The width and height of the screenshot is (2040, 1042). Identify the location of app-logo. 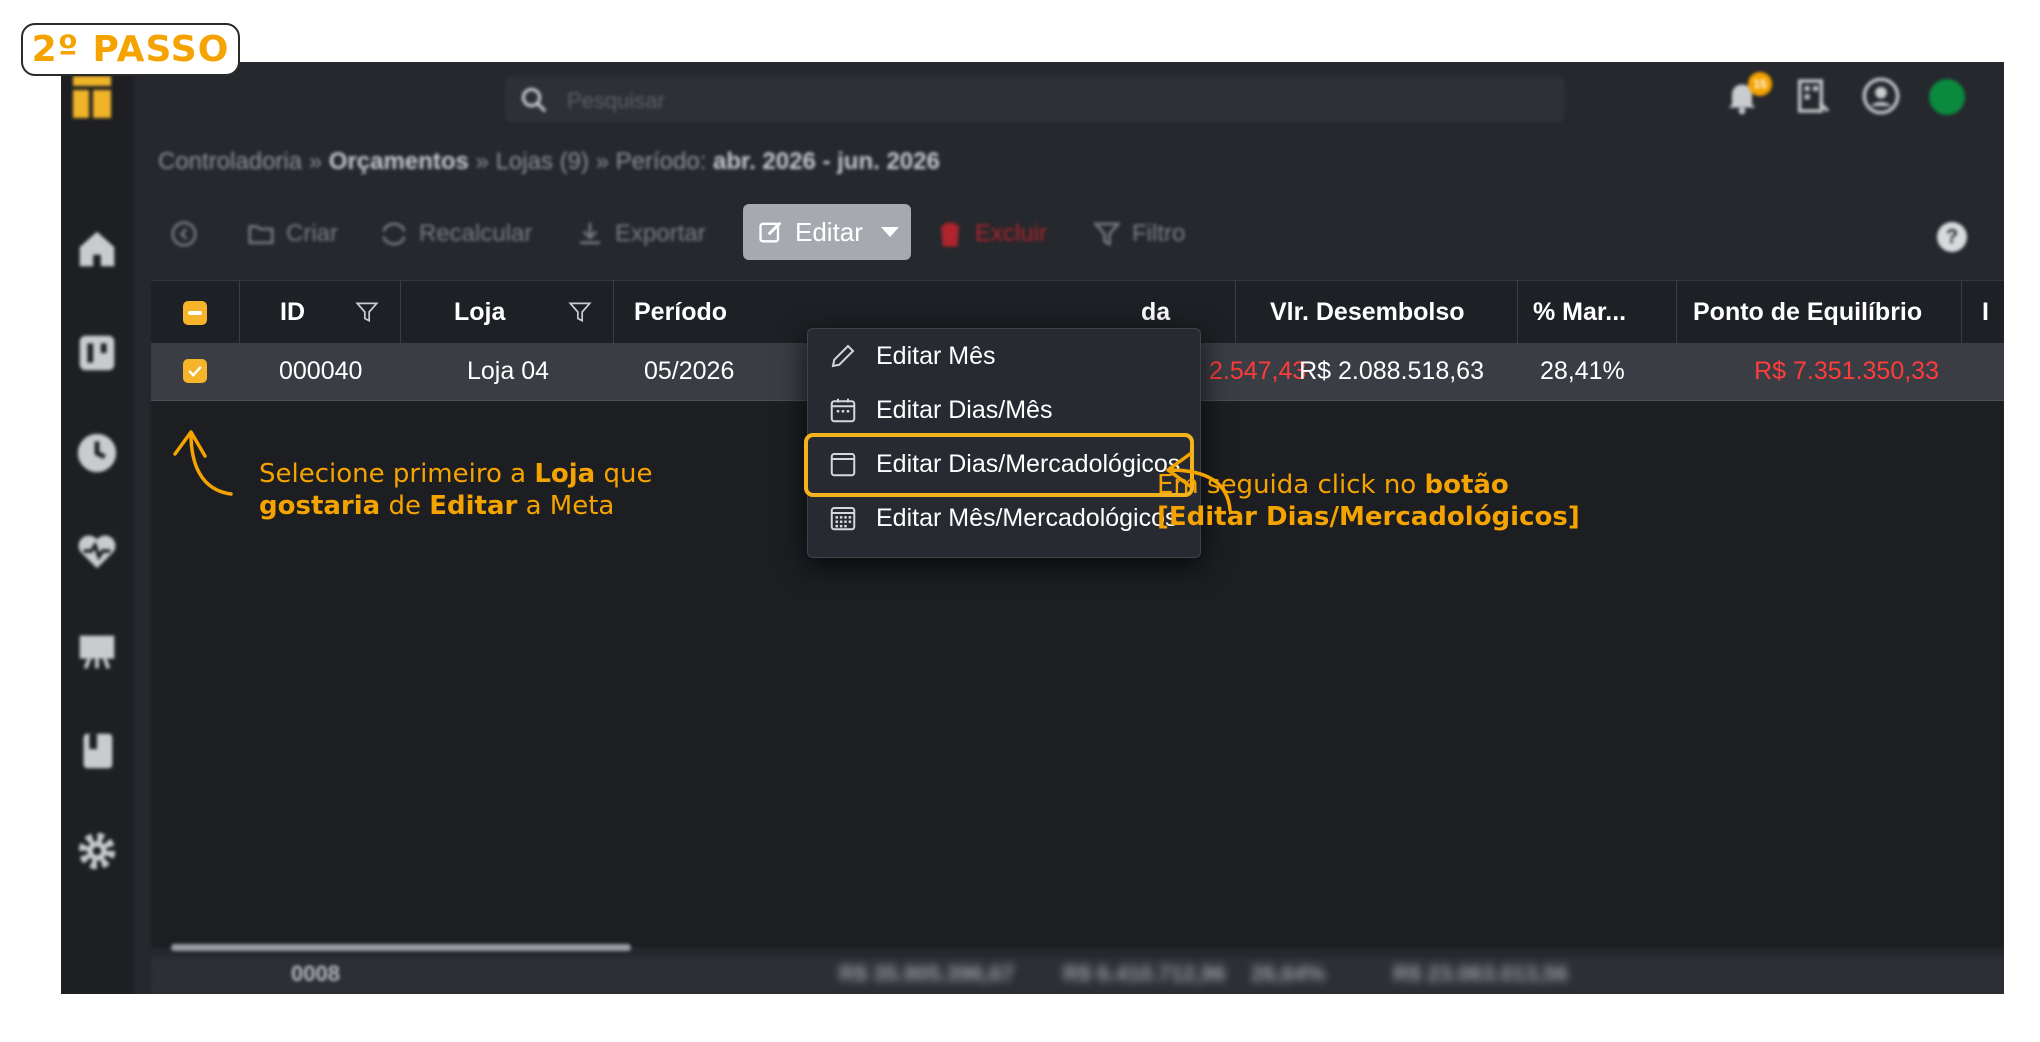
(93, 97).